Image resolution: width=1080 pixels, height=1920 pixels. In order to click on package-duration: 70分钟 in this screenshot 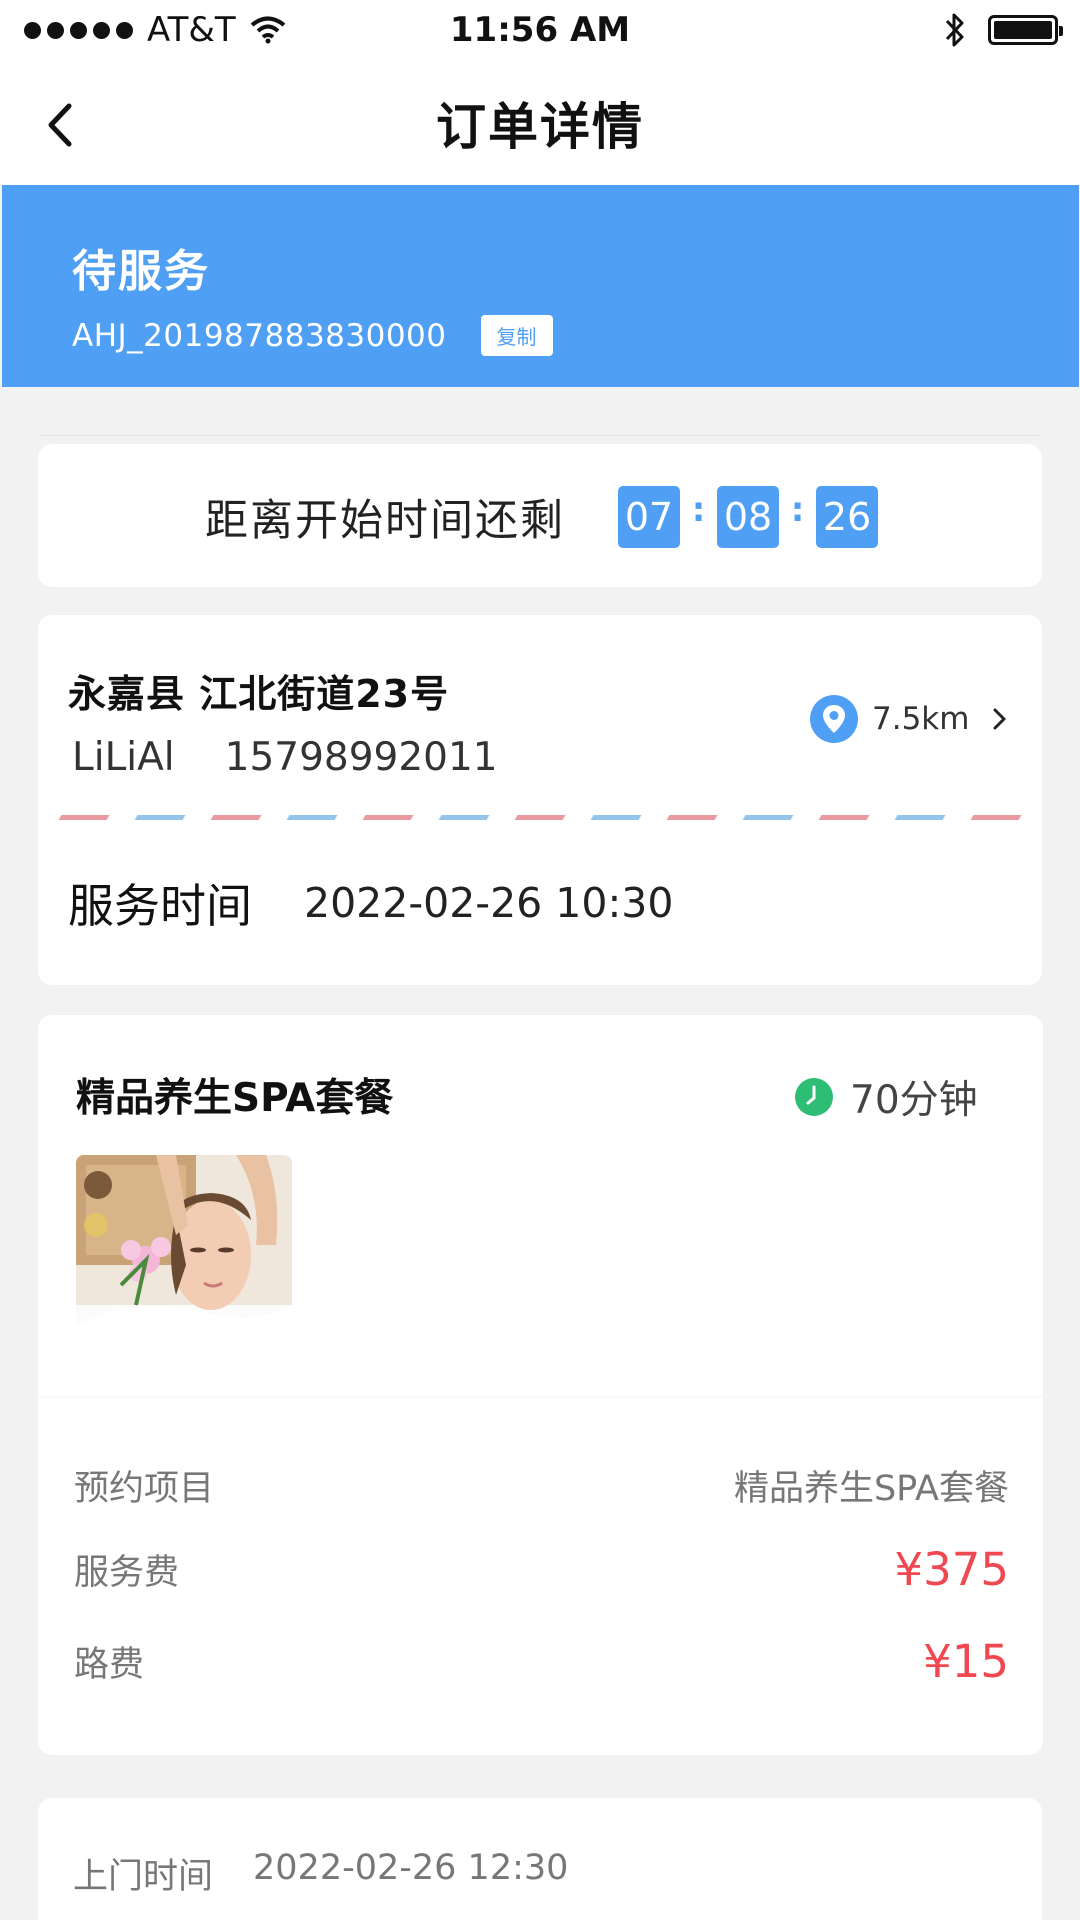, I will do `click(886, 1097)`.